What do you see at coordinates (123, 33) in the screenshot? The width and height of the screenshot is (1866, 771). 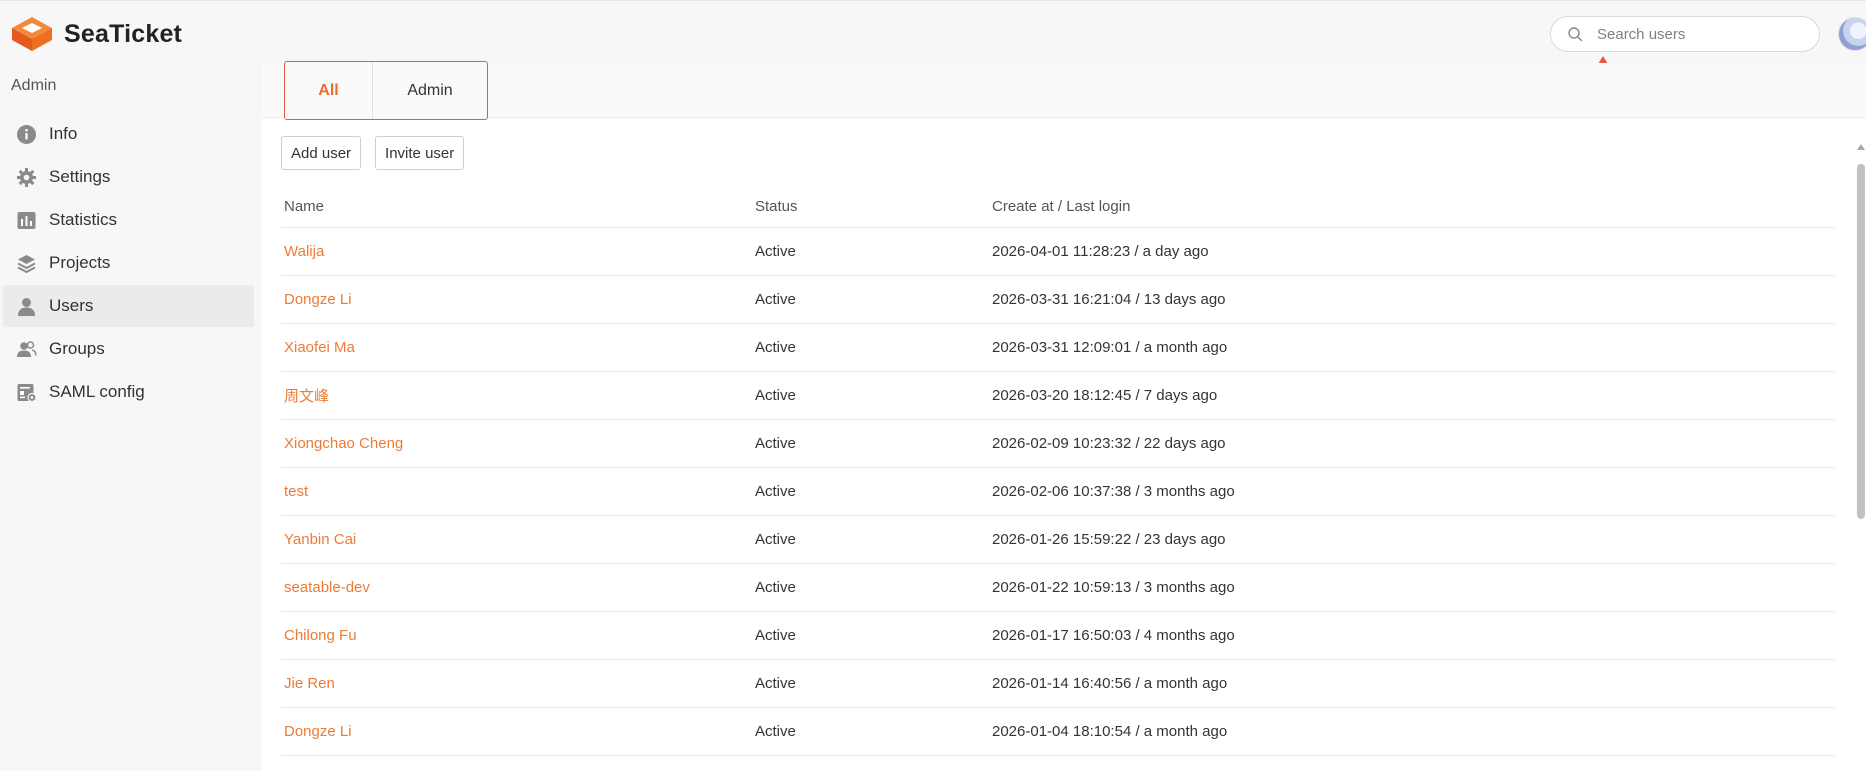 I see `app-name: SeaTicket` at bounding box center [123, 33].